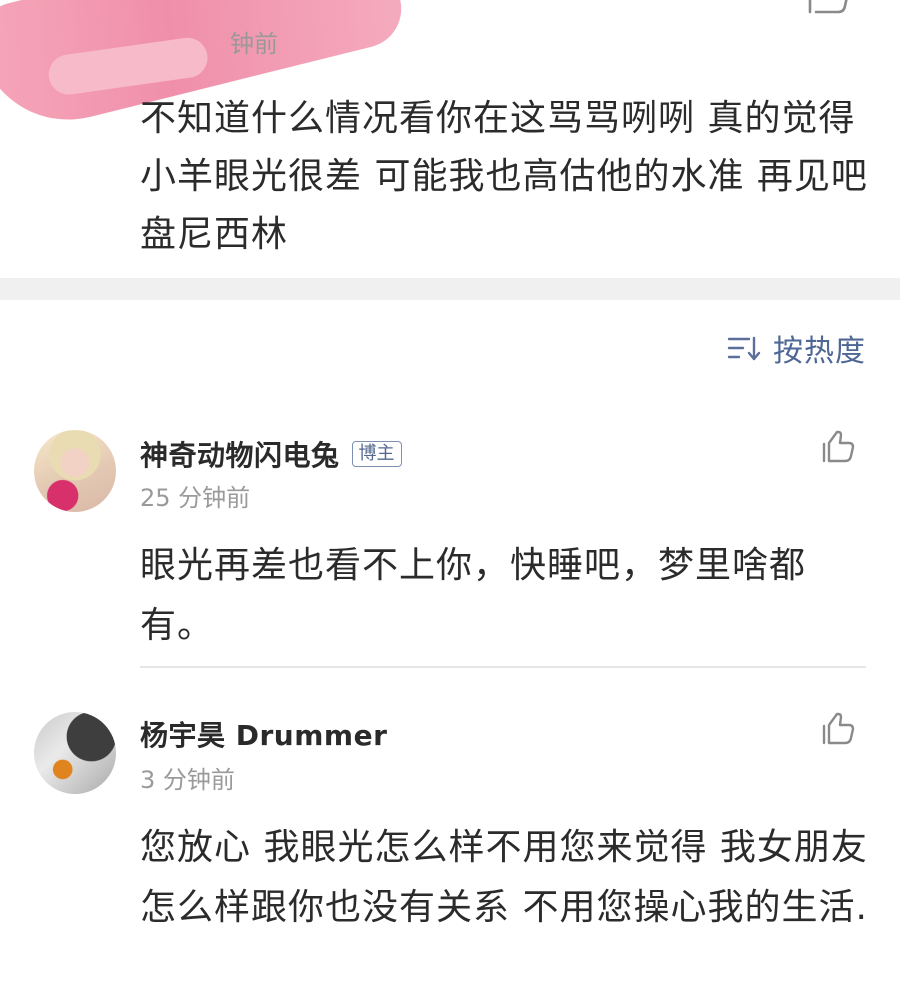  Describe the element at coordinates (254, 44) in the screenshot. I see `comment-time: 钟前` at that location.